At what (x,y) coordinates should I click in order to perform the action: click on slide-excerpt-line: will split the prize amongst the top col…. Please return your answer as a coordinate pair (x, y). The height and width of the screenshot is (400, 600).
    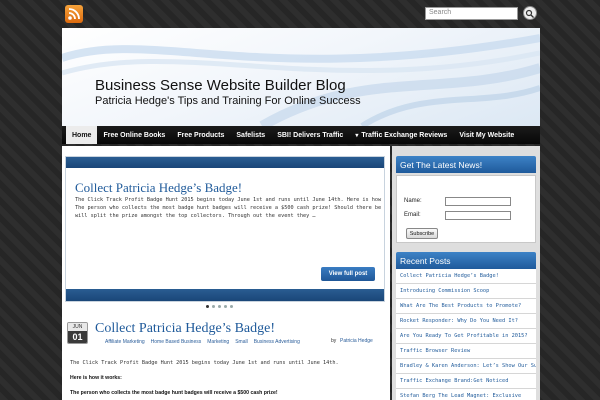
    Looking at the image, I should click on (195, 216).